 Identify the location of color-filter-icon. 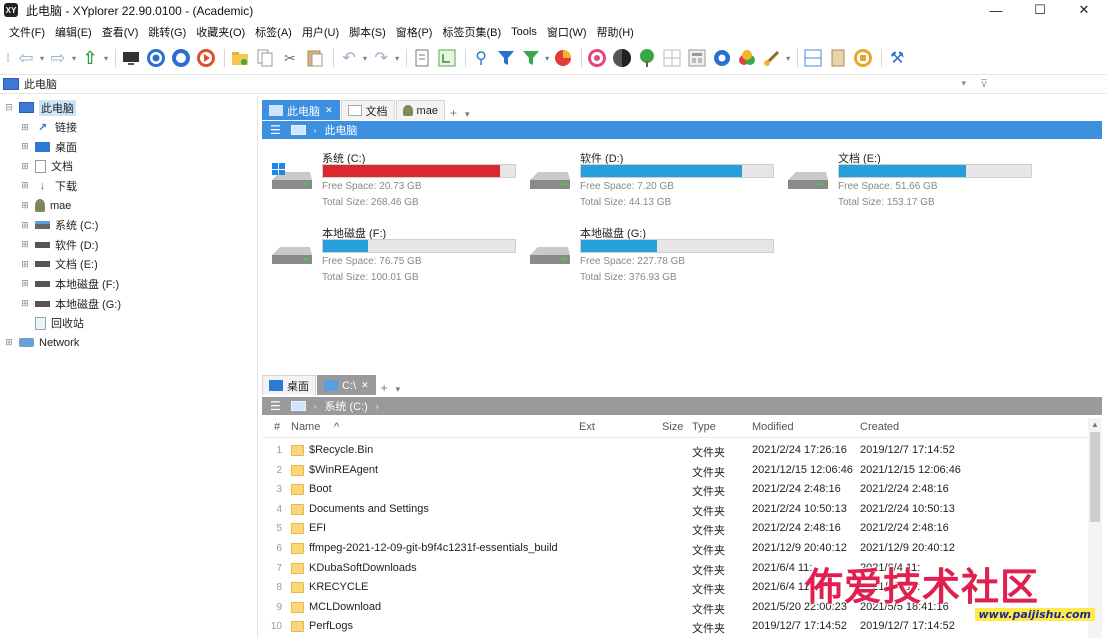
(747, 58).